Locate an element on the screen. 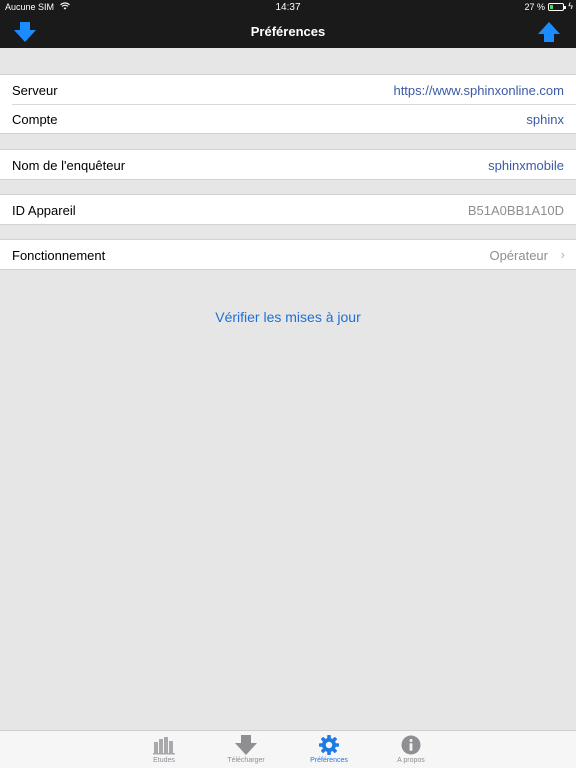  tab-telecharger: Télécharger is located at coordinates (246, 749).